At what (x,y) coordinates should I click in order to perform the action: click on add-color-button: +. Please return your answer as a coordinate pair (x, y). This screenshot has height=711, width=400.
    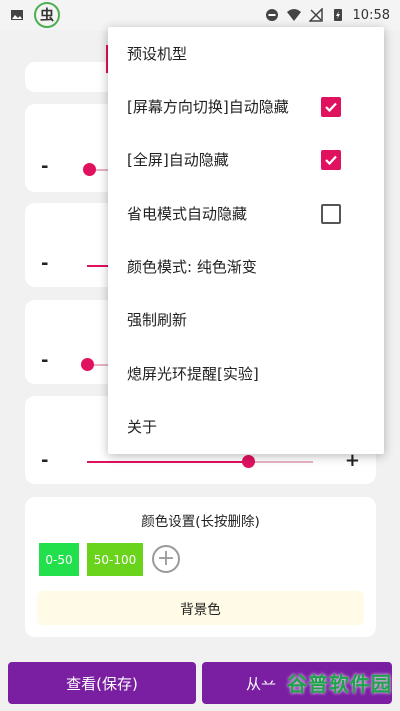
    Looking at the image, I should click on (166, 559).